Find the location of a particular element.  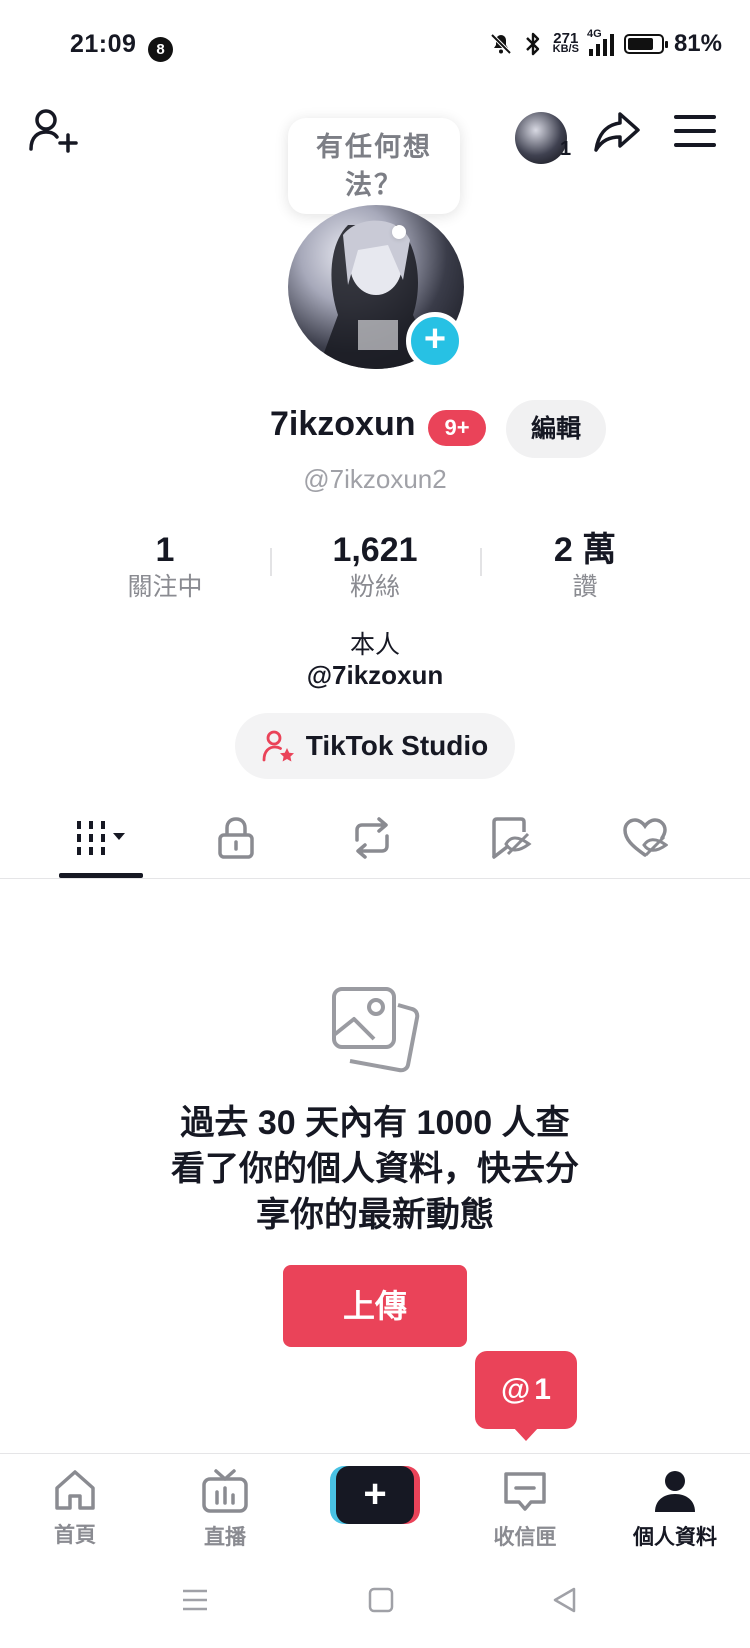

bubble-tail is located at coordinates (526, 1434).